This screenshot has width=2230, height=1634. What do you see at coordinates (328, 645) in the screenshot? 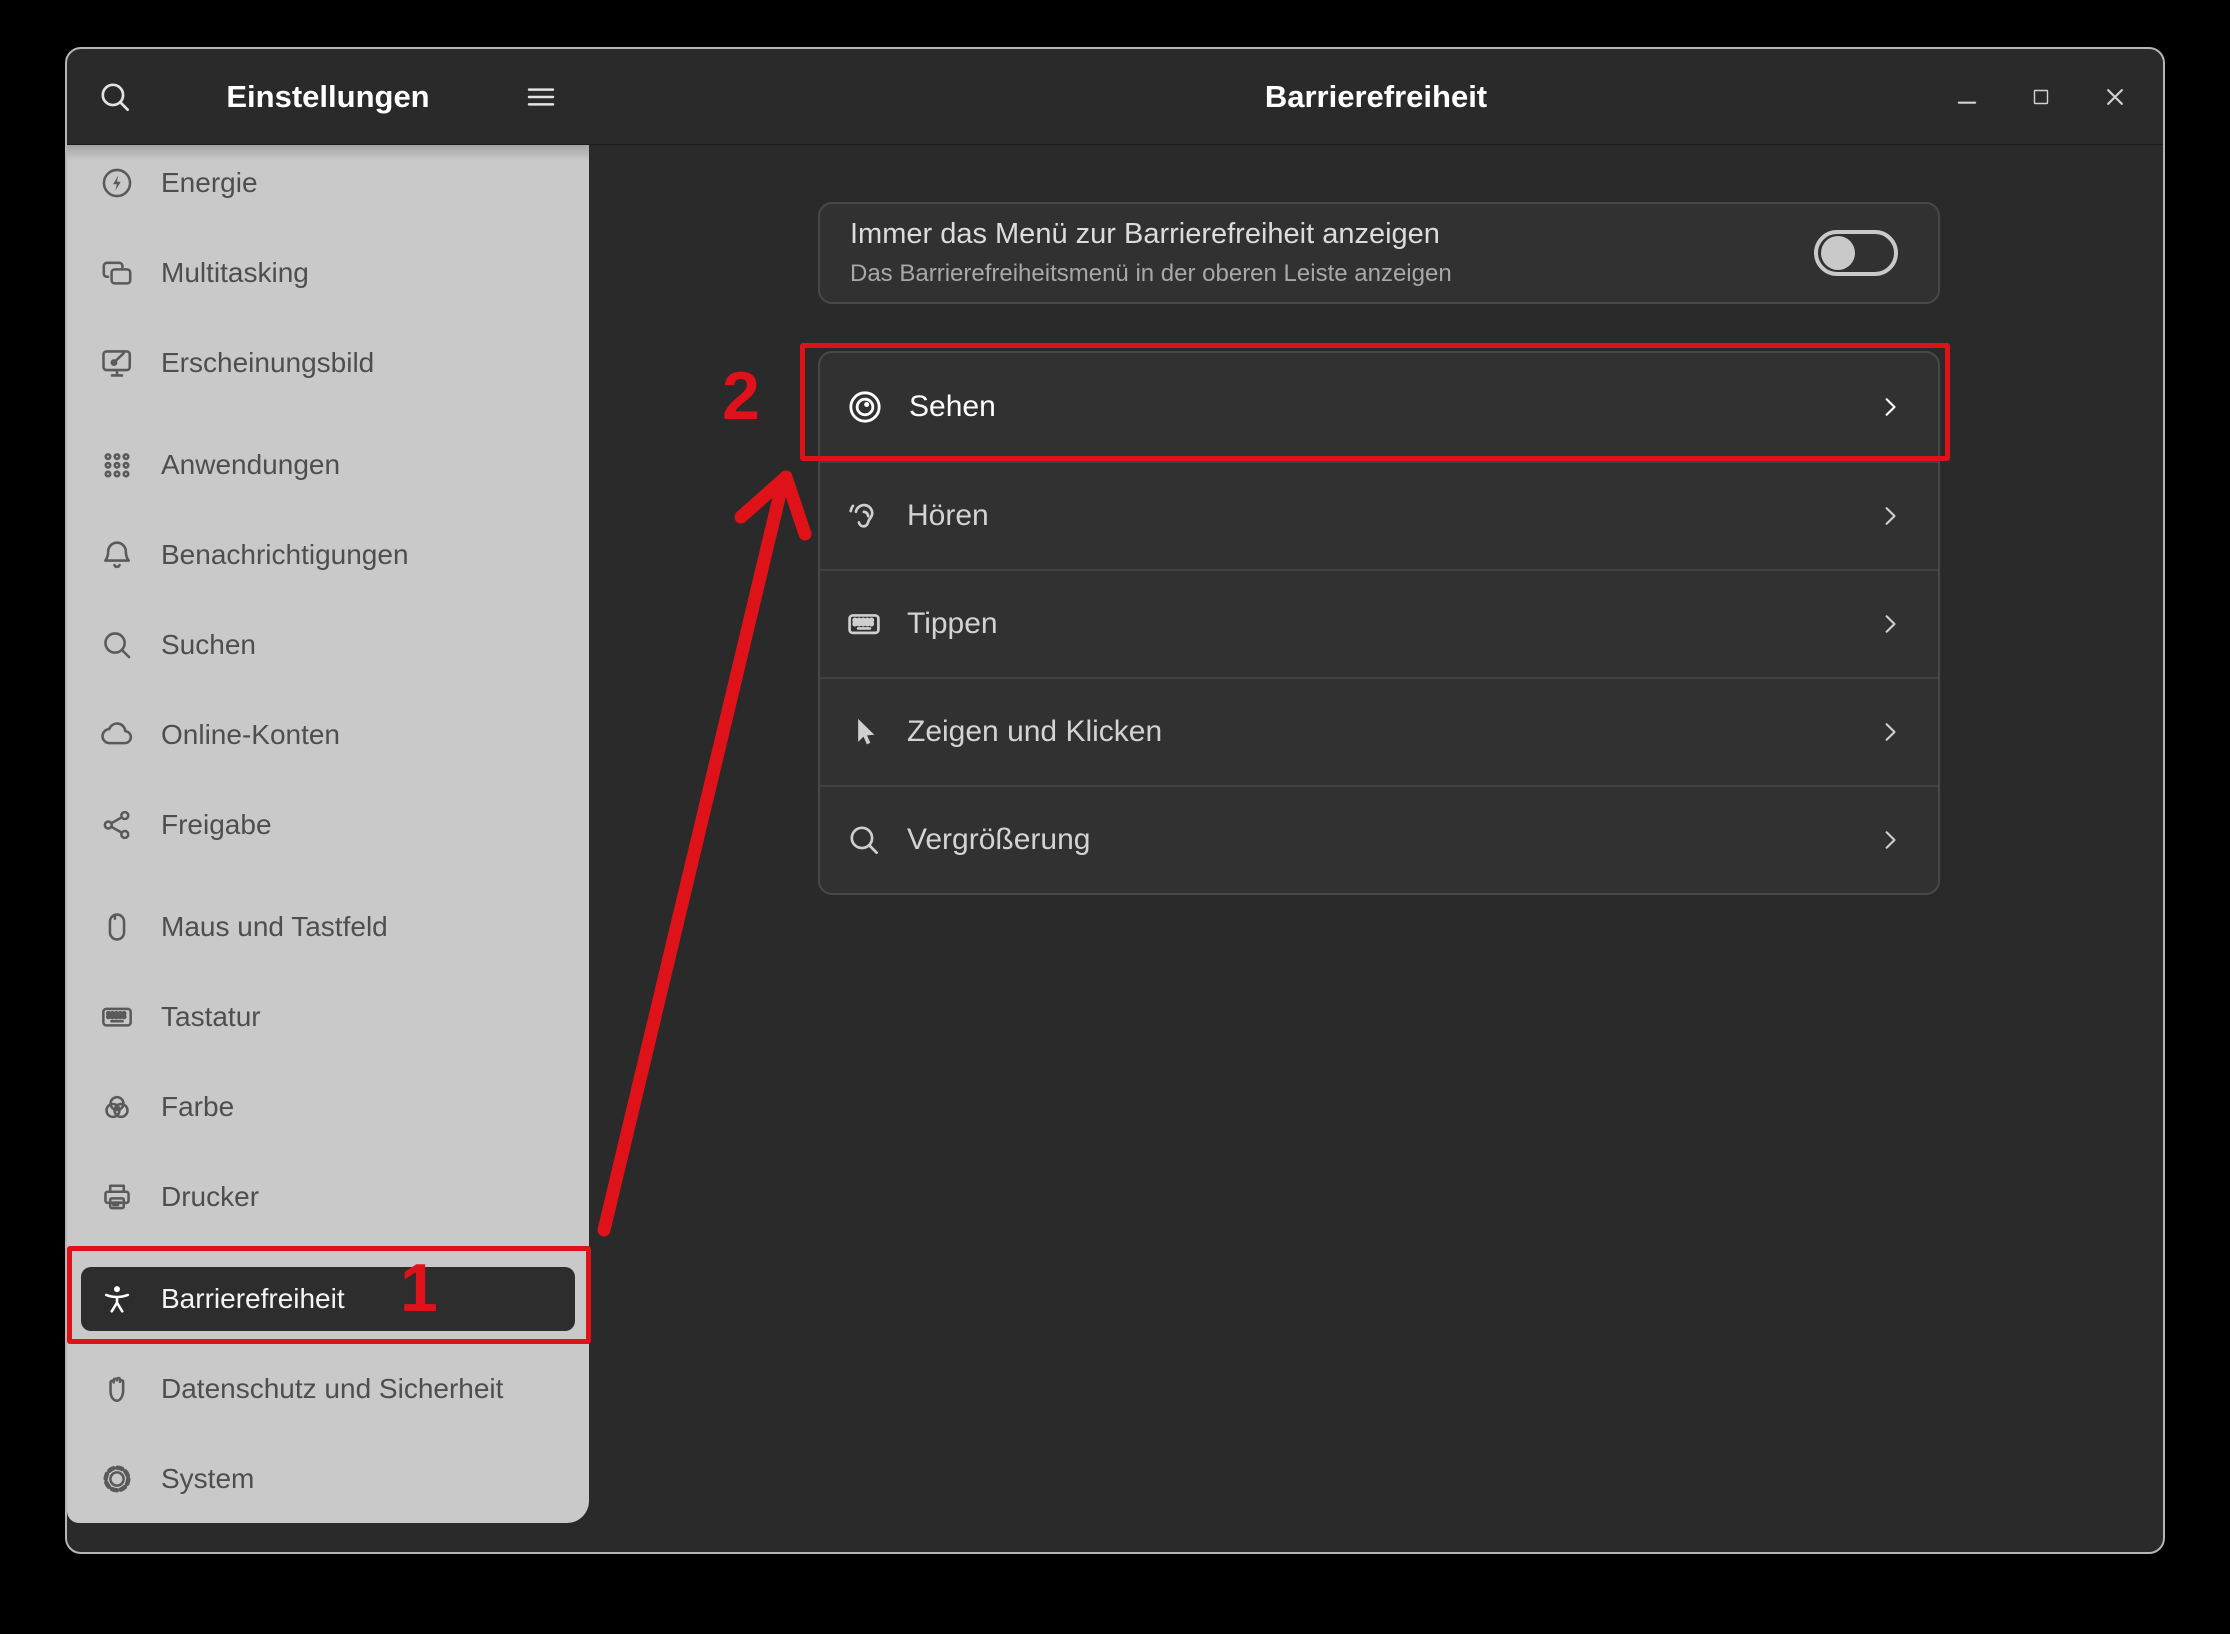
I see `sidebar-item-suchen: Suchen` at bounding box center [328, 645].